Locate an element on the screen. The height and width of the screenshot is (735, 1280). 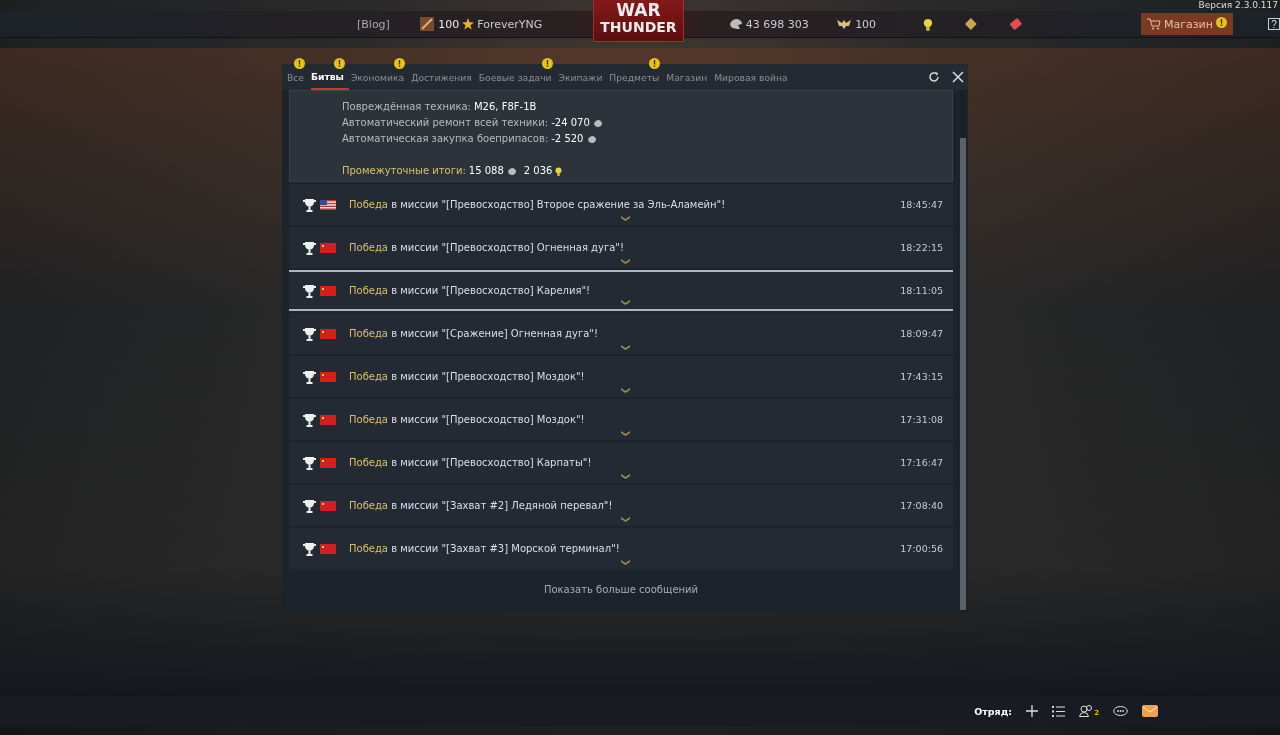
rank-emblem-icon is located at coordinates (427, 24).